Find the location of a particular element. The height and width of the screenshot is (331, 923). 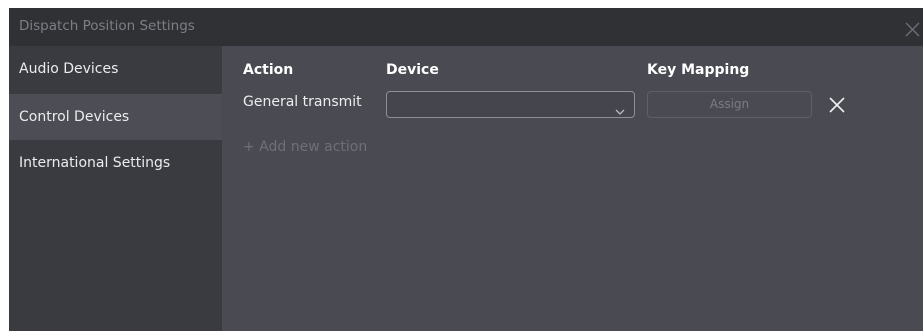

sidebar-item-international-settings: International Settings is located at coordinates (115, 163).